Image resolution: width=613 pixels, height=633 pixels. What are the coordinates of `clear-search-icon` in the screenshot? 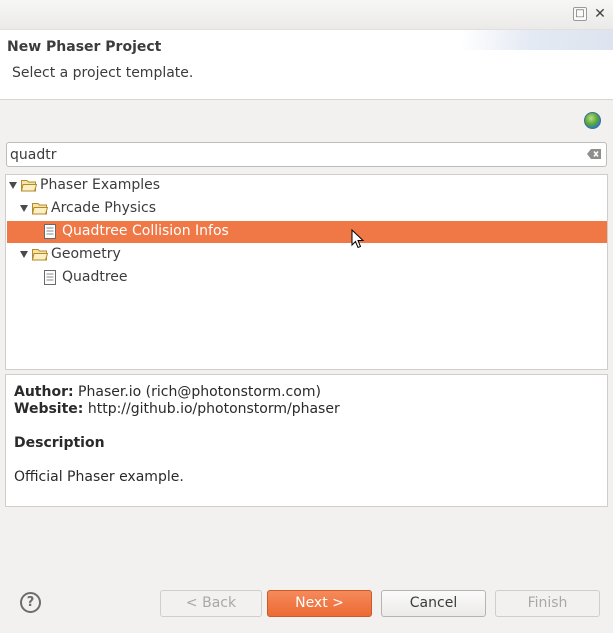 It's located at (594, 154).